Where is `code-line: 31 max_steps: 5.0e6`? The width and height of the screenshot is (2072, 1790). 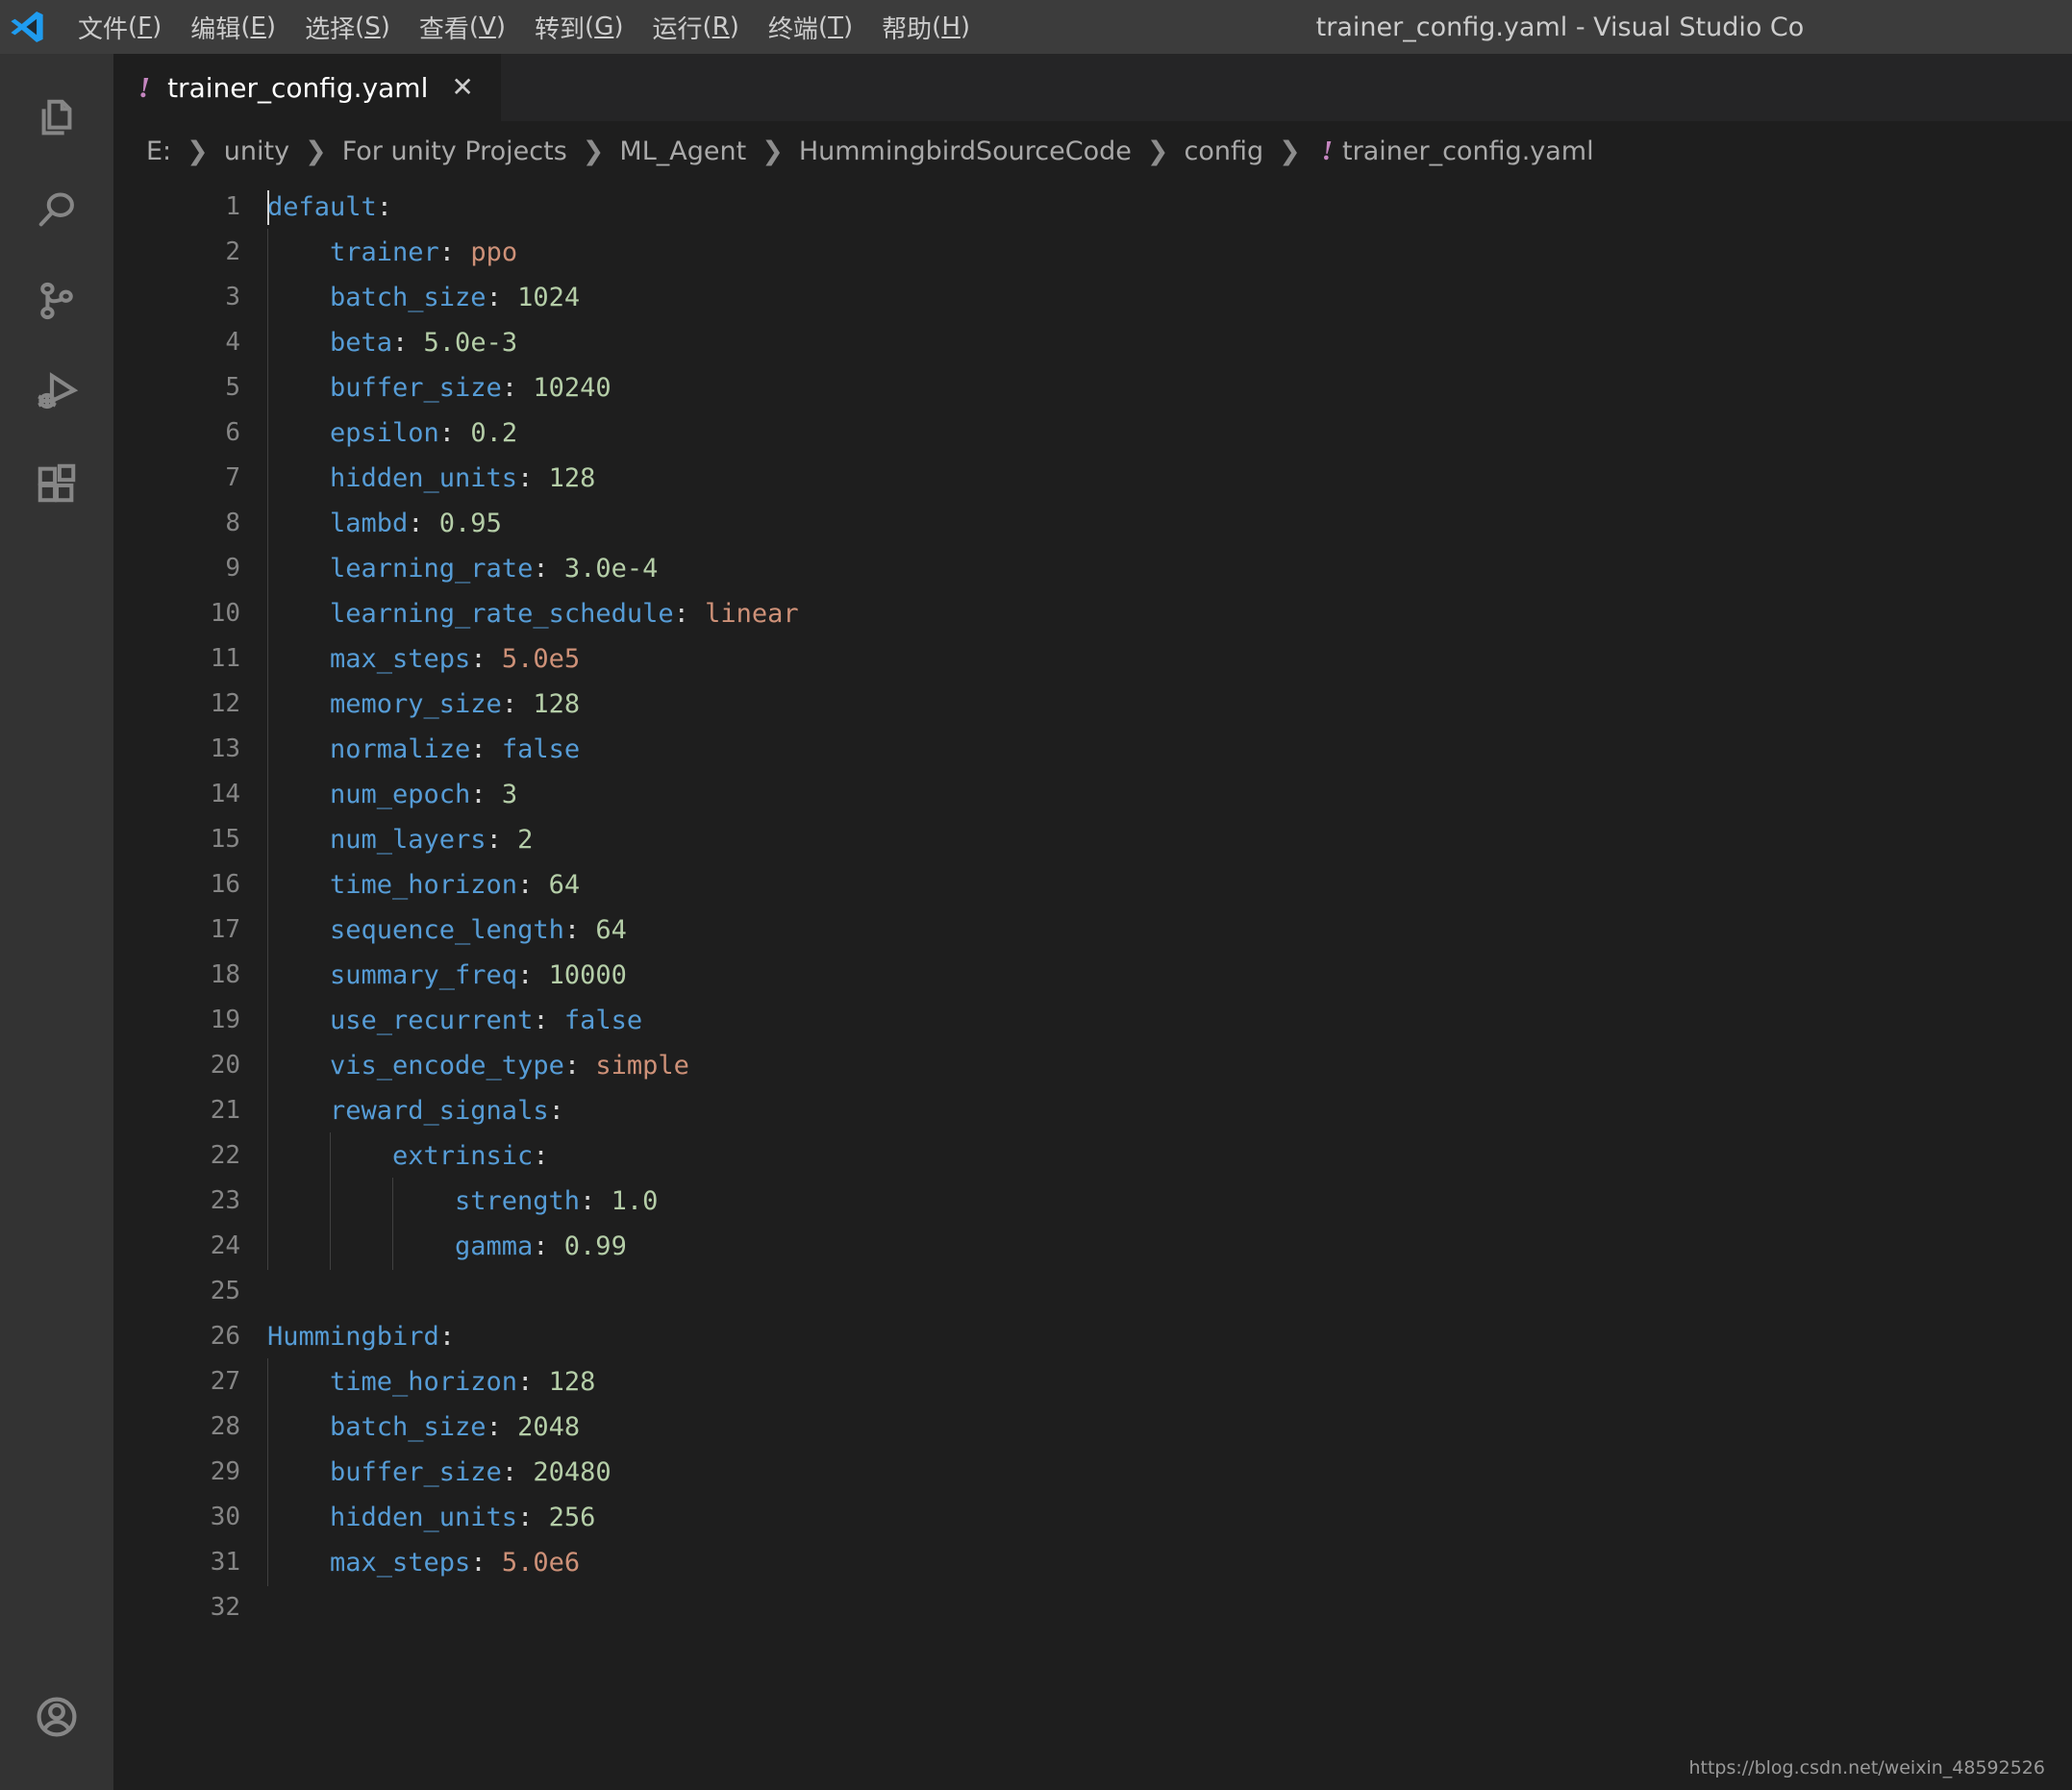
code-line: 31 max_steps: 5.0e6 is located at coordinates (1092, 1562).